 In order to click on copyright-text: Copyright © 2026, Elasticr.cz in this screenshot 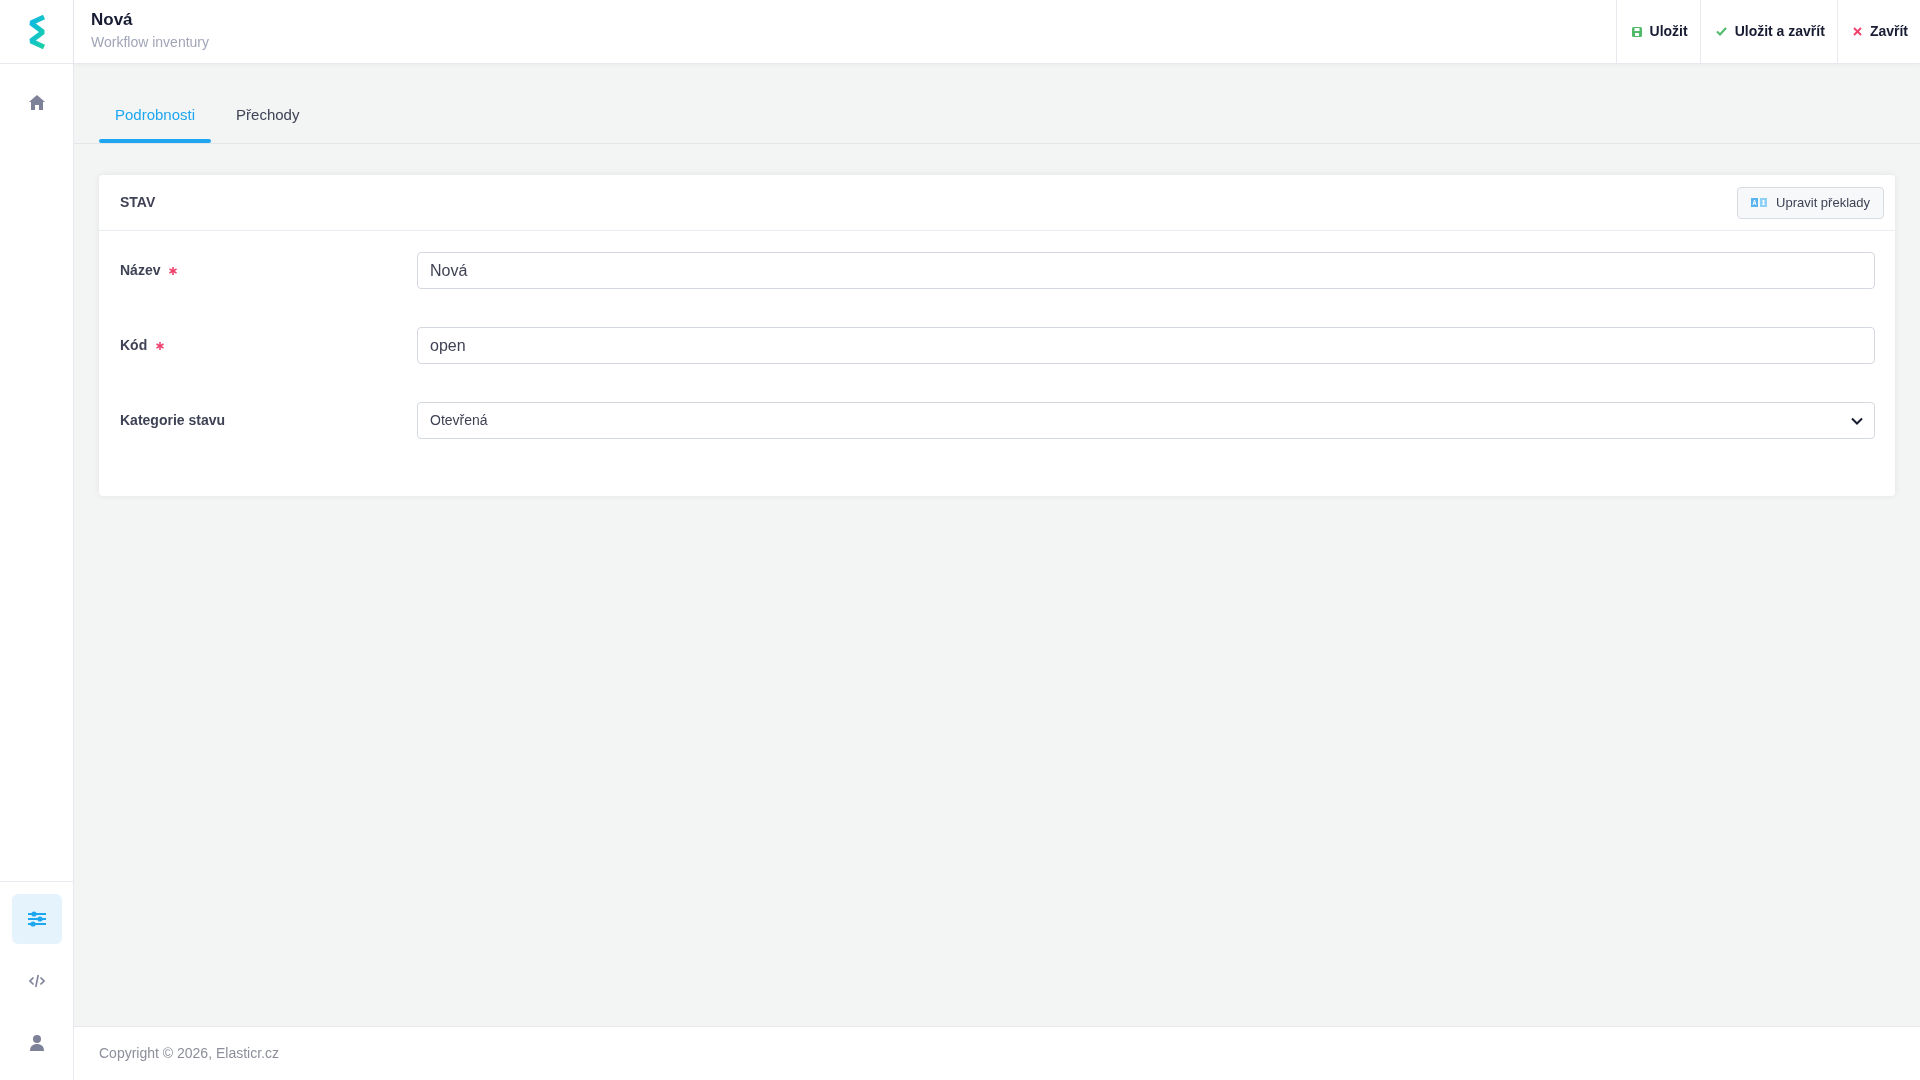, I will do `click(189, 1053)`.